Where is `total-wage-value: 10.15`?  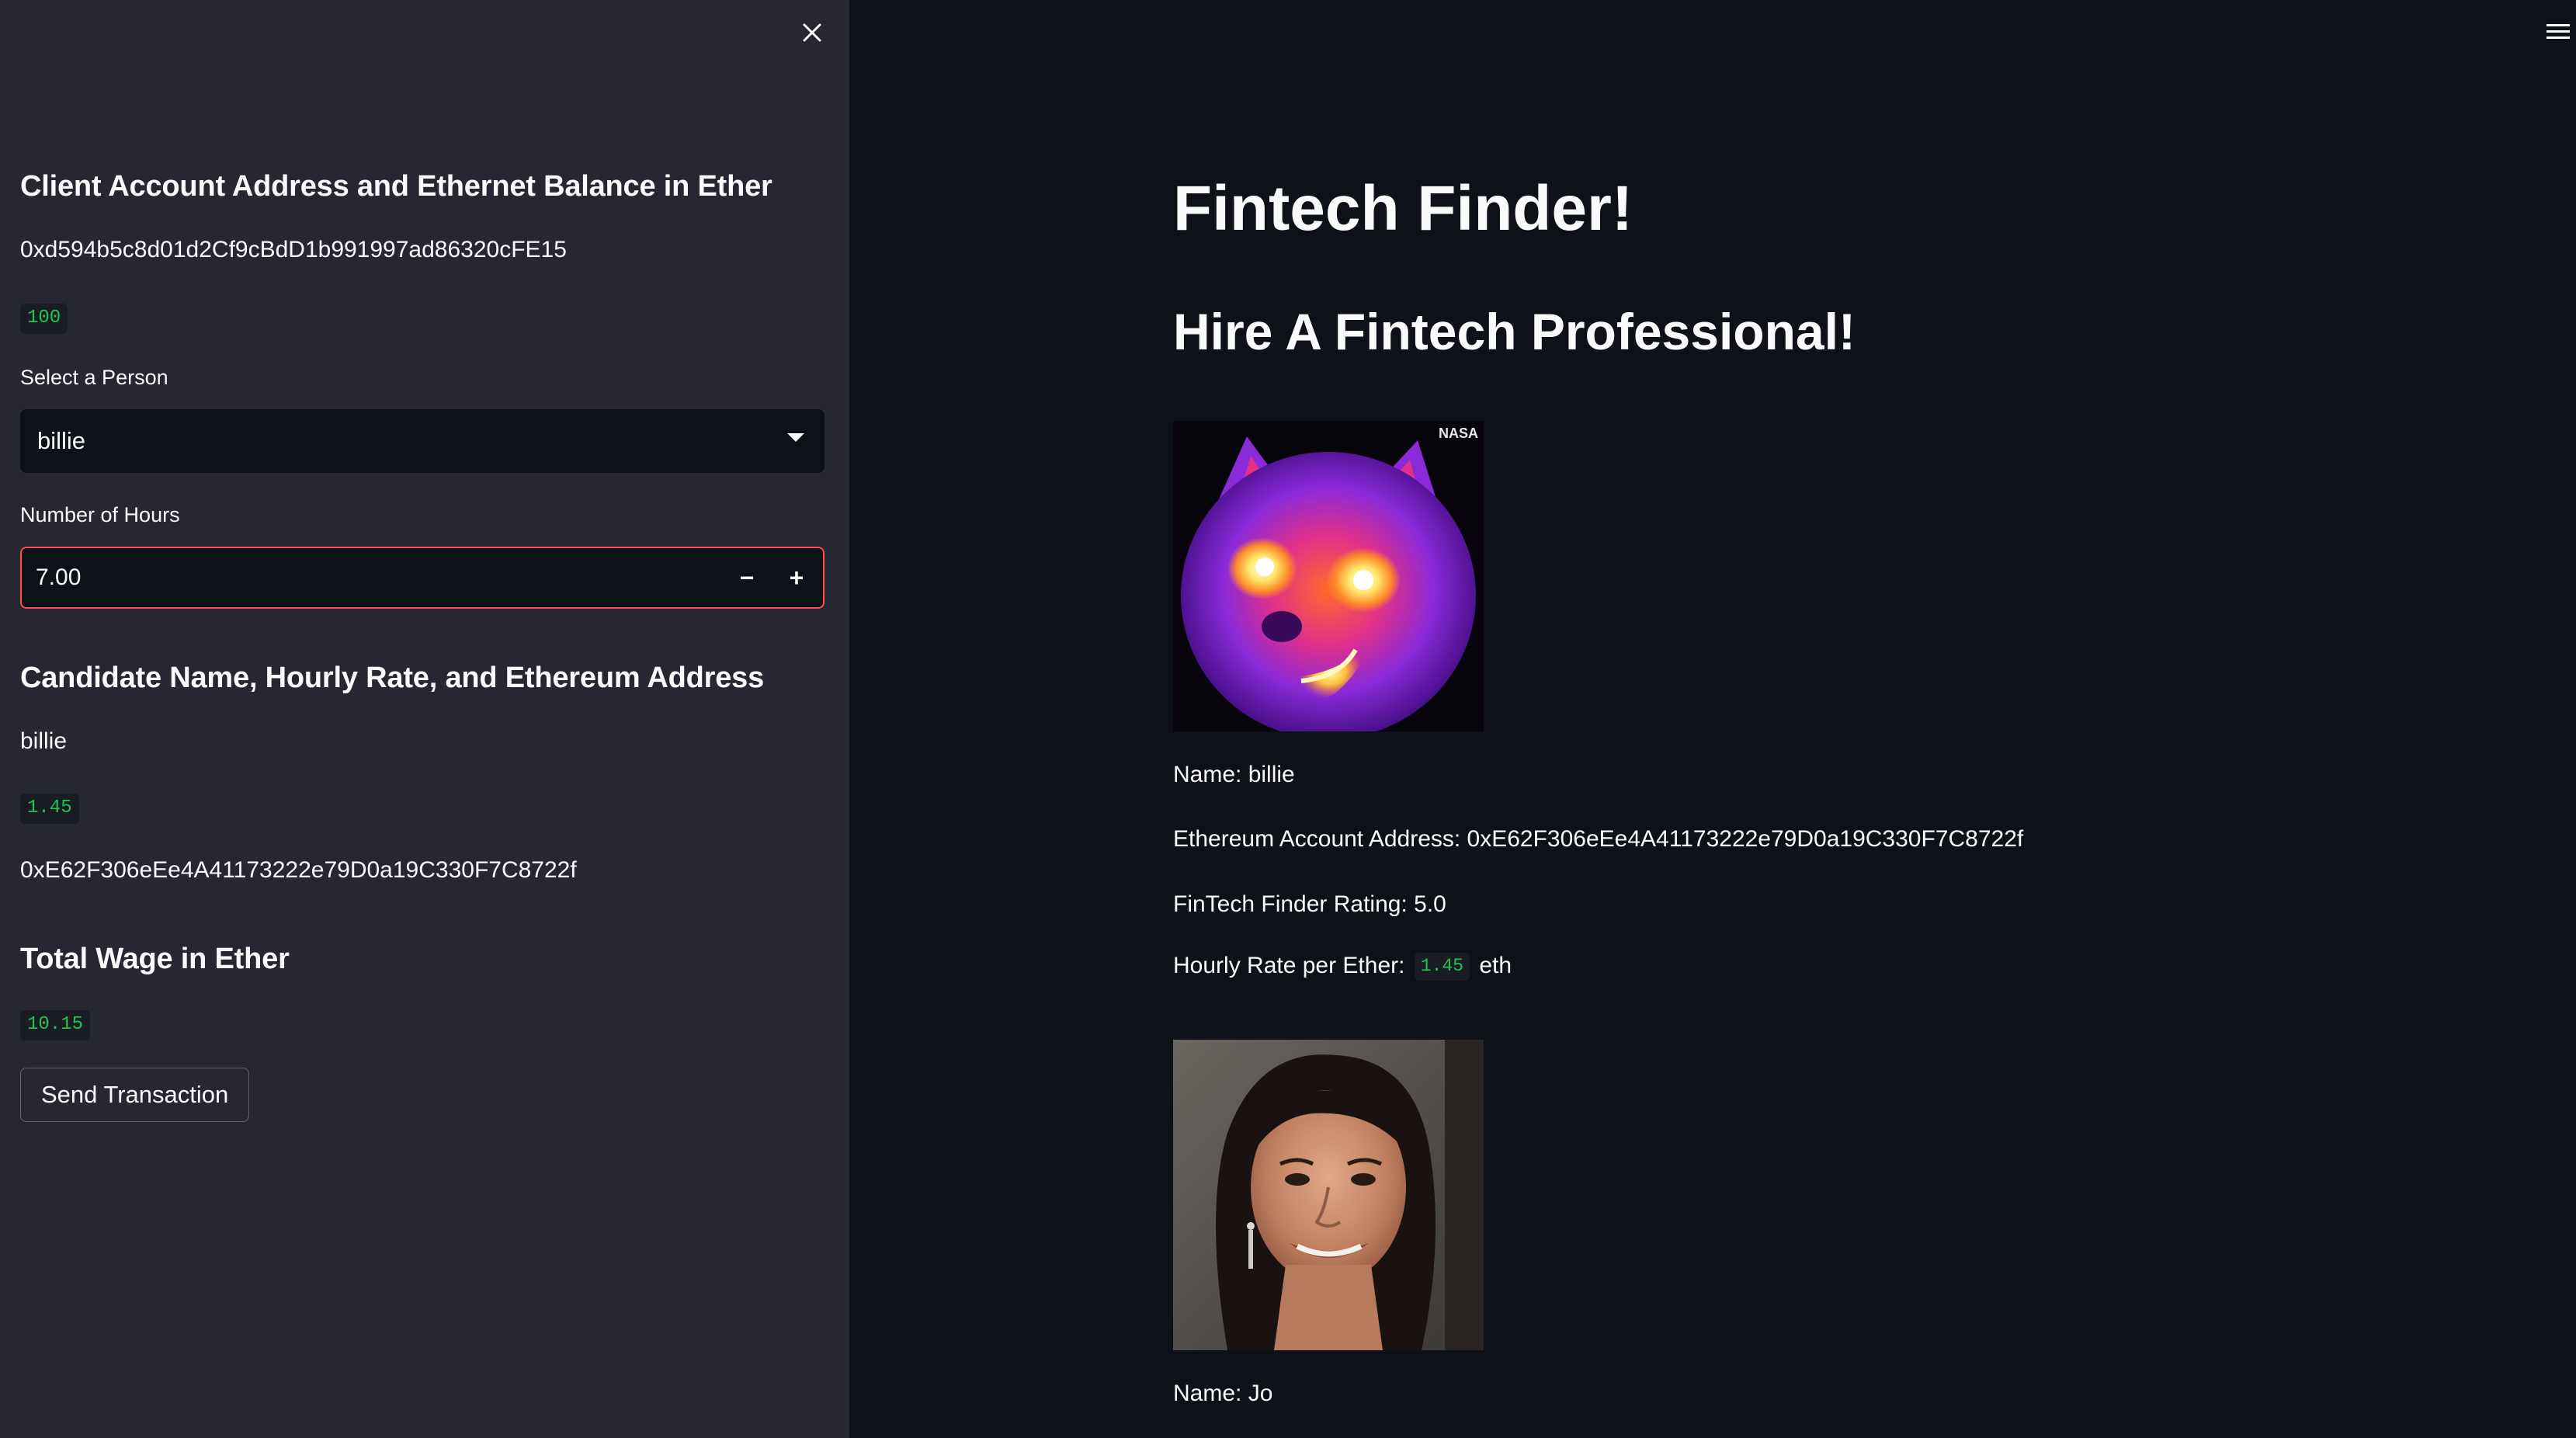
total-wage-value: 10.15 is located at coordinates (55, 1025).